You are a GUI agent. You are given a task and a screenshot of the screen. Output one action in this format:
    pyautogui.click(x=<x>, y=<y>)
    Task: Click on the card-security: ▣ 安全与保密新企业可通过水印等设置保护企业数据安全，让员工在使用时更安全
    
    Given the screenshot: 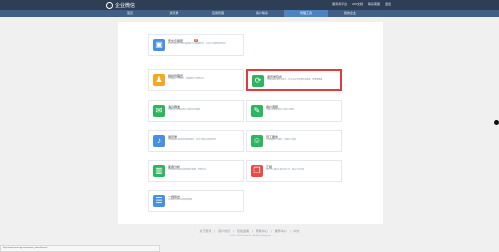 What is the action you would take?
    pyautogui.click(x=196, y=45)
    